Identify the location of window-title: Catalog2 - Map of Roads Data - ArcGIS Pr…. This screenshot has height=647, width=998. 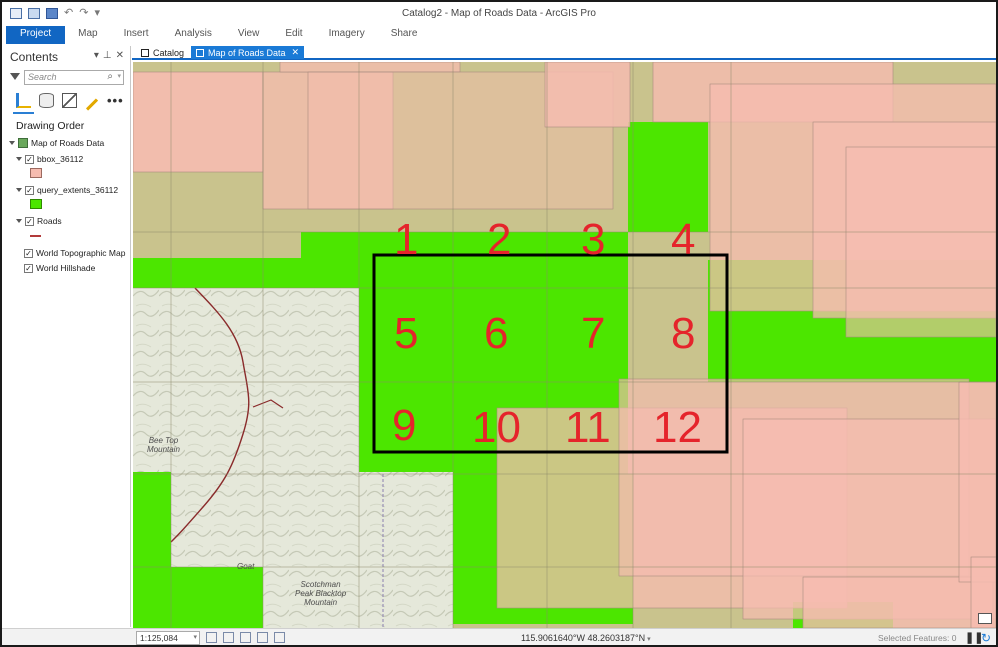
(499, 13).